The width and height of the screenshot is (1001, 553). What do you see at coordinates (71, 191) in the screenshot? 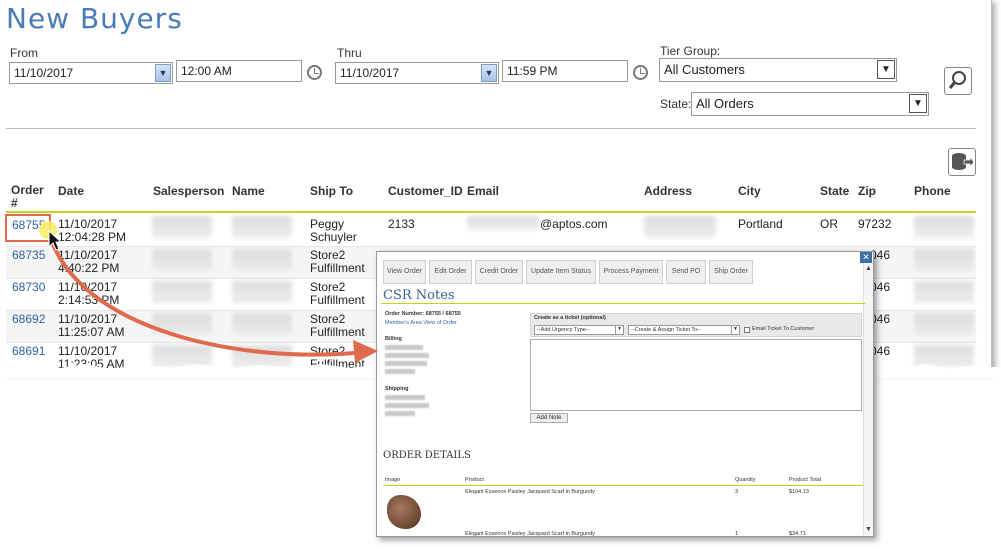
I see `col-header-date: Date` at bounding box center [71, 191].